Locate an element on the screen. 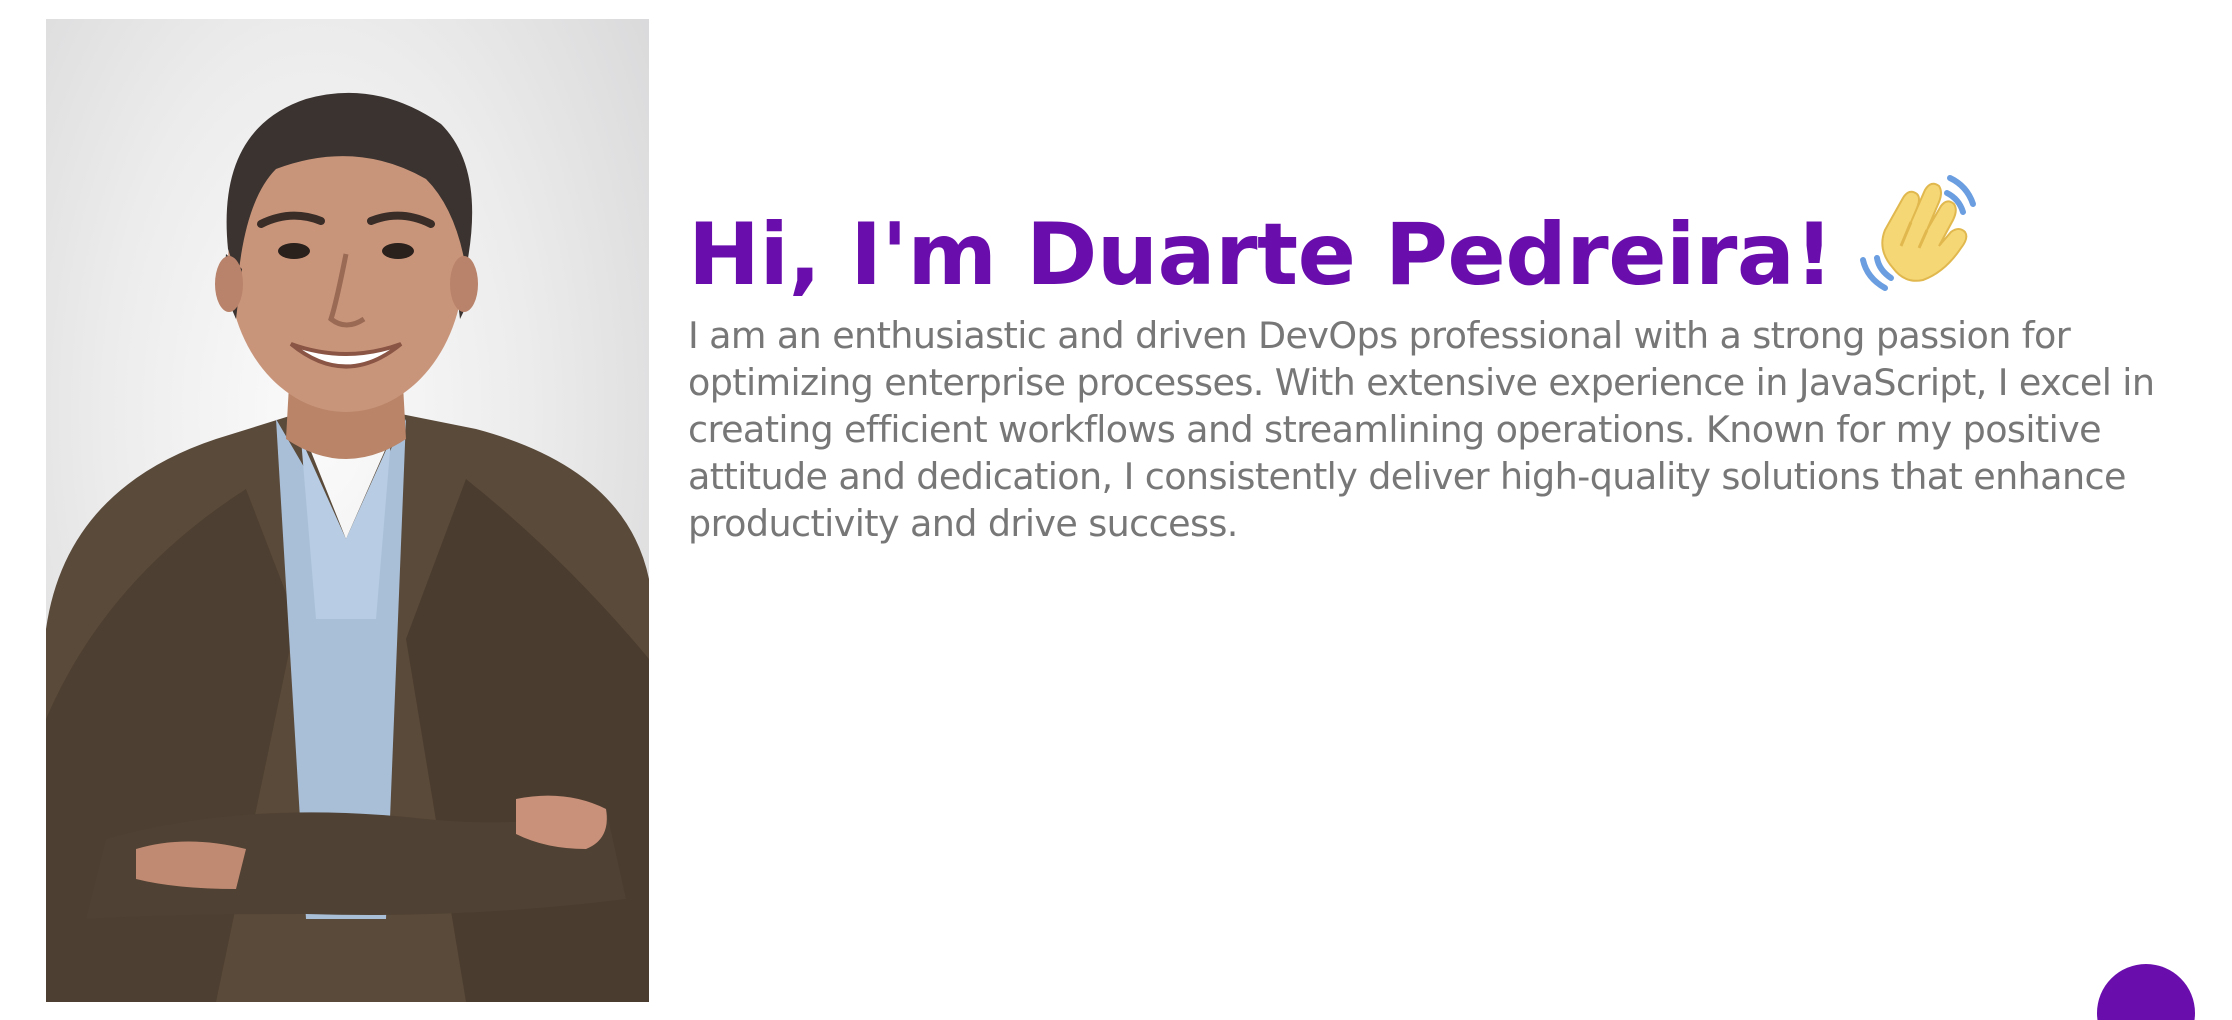  greeting-row: Hi, I'm Duarte Pedreira! is located at coordinates (1448, 224).